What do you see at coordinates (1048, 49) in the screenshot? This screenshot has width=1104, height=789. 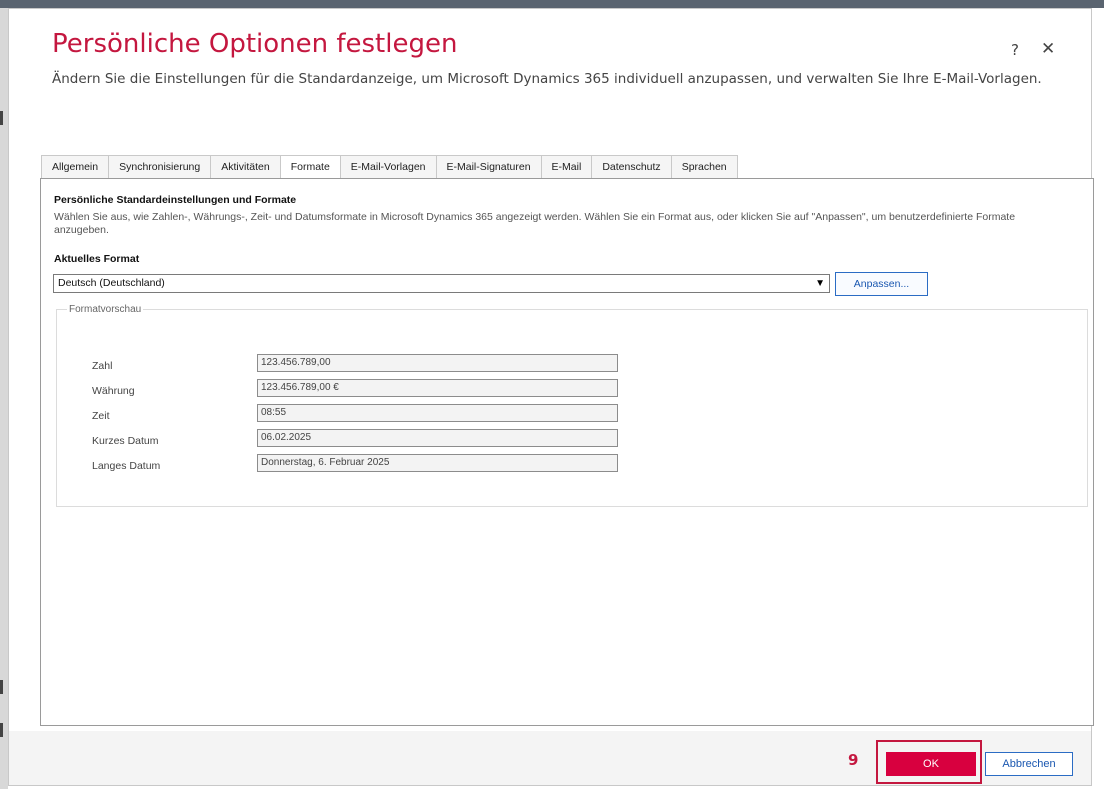 I see `close-icon: ✕` at bounding box center [1048, 49].